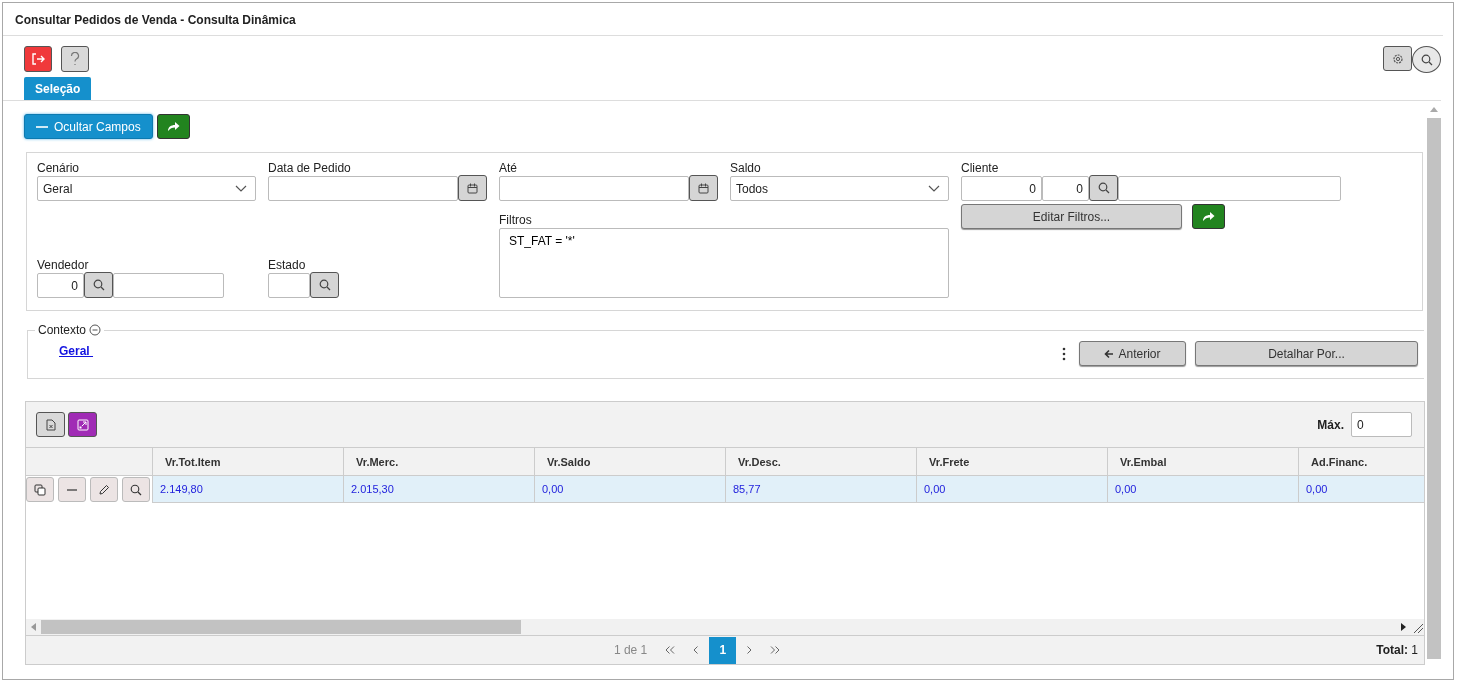 The image size is (1458, 684). I want to click on pencil-icon, so click(104, 489).